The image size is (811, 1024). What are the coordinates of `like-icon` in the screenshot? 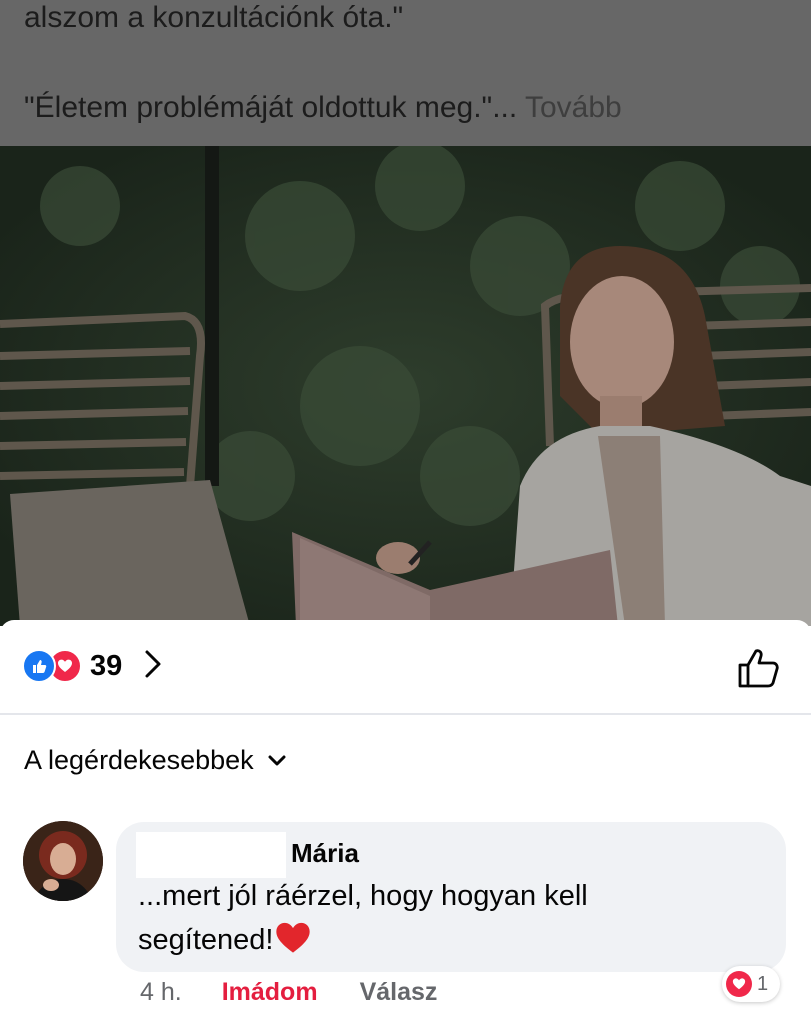 It's located at (39, 666).